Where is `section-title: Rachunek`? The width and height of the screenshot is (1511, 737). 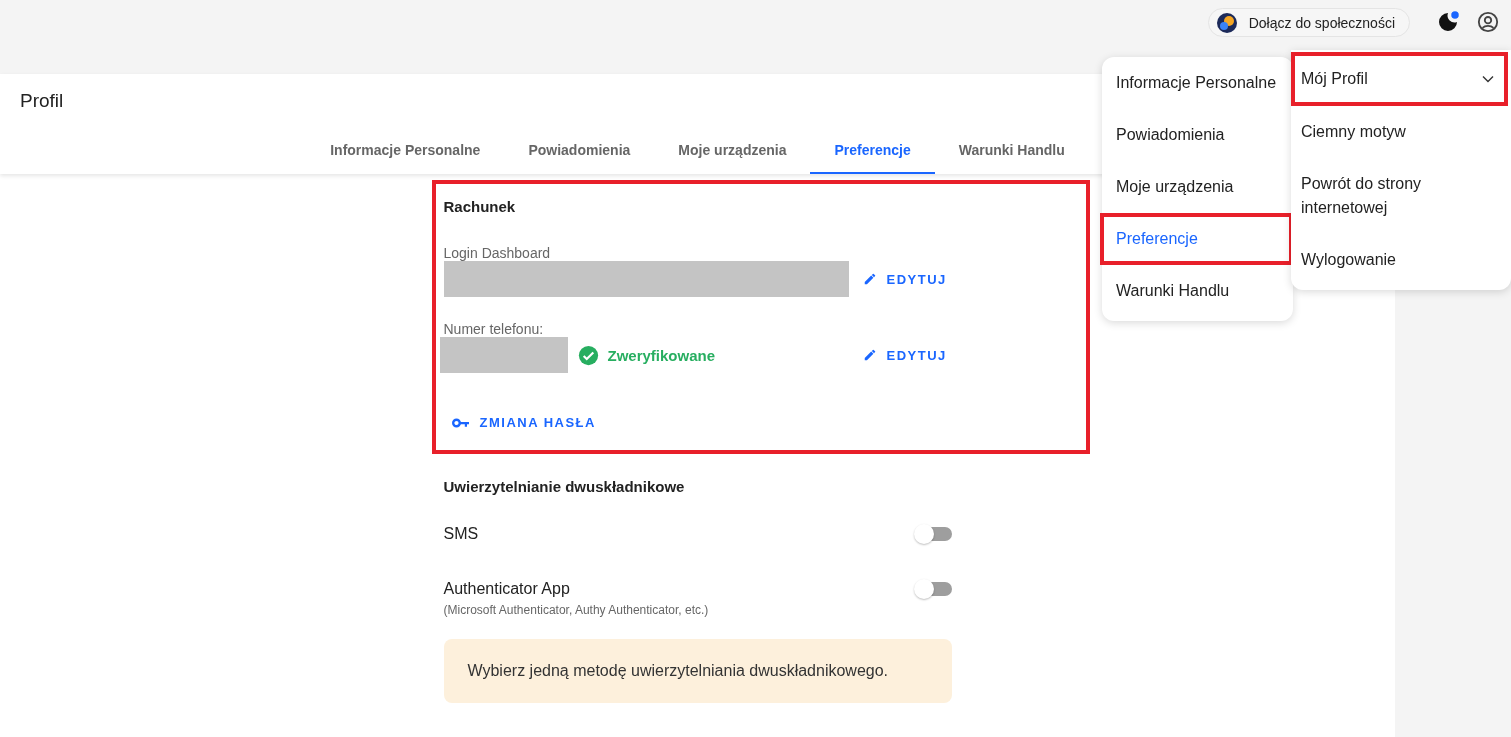
section-title: Rachunek is located at coordinates (480, 206).